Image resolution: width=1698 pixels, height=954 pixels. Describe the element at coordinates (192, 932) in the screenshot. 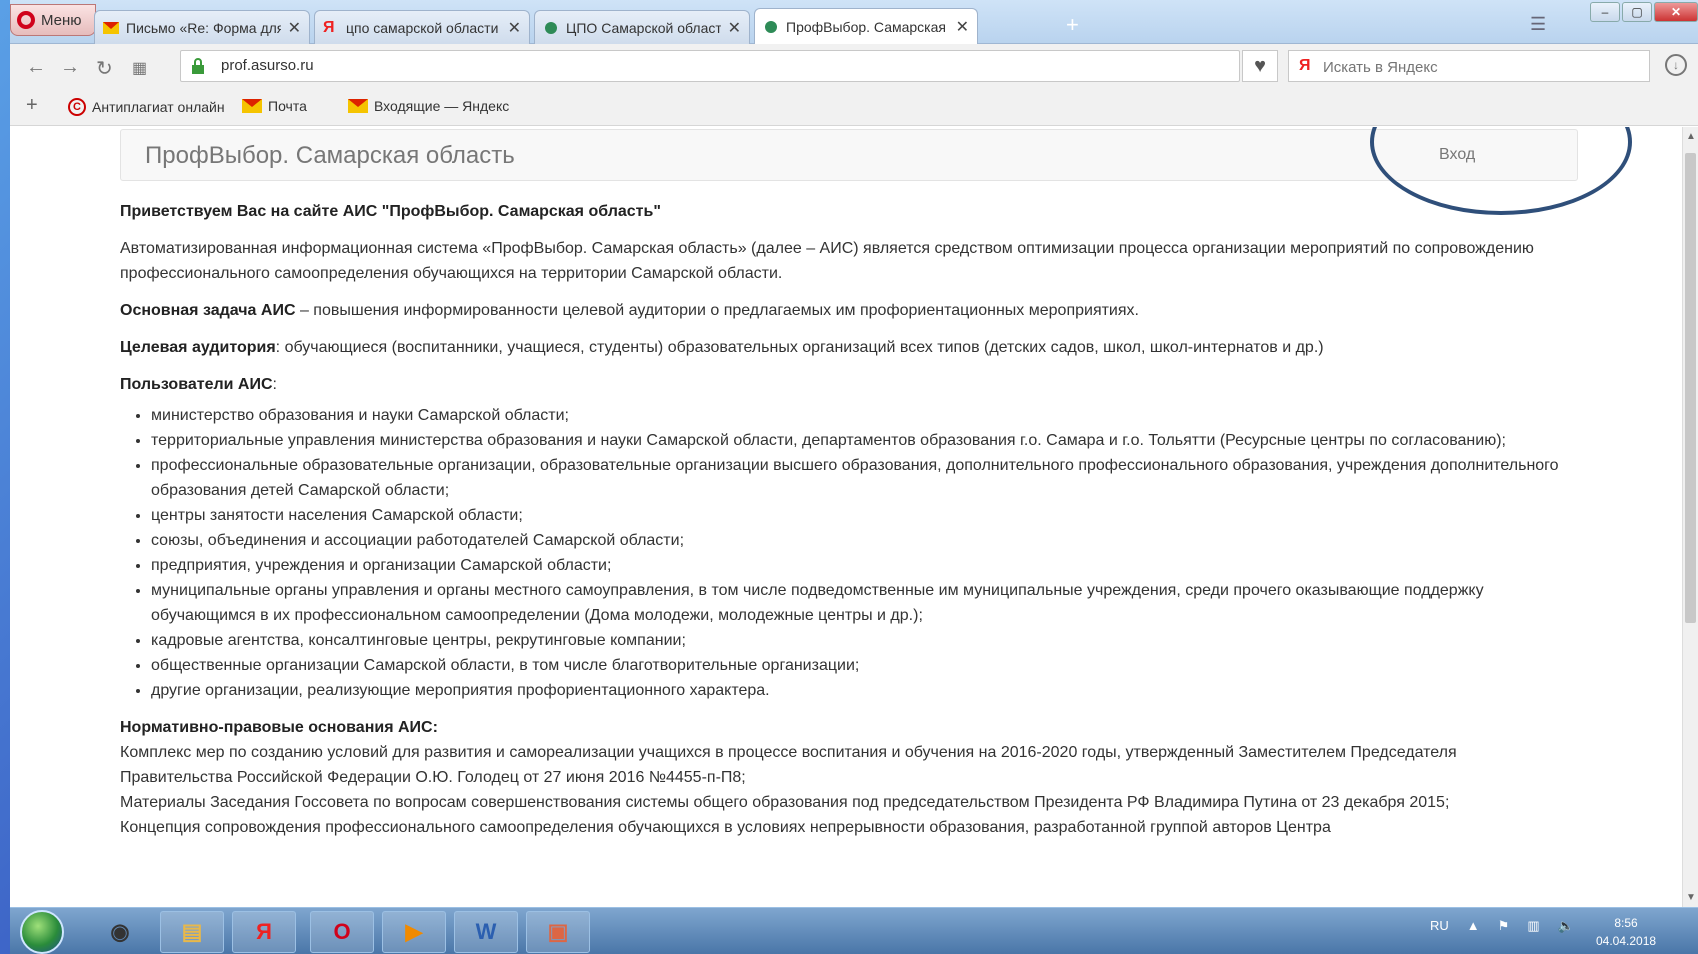

I see `folder-icon: ▤` at that location.